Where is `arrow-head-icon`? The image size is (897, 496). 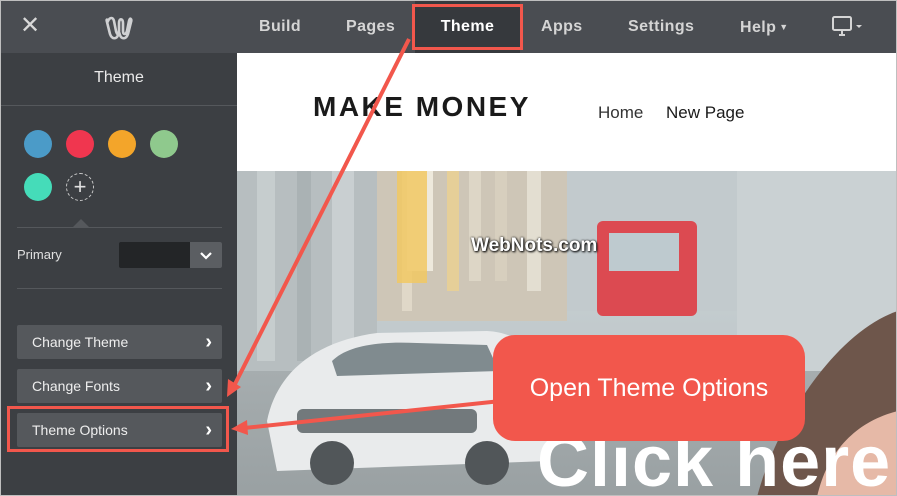 arrow-head-icon is located at coordinates (239, 427).